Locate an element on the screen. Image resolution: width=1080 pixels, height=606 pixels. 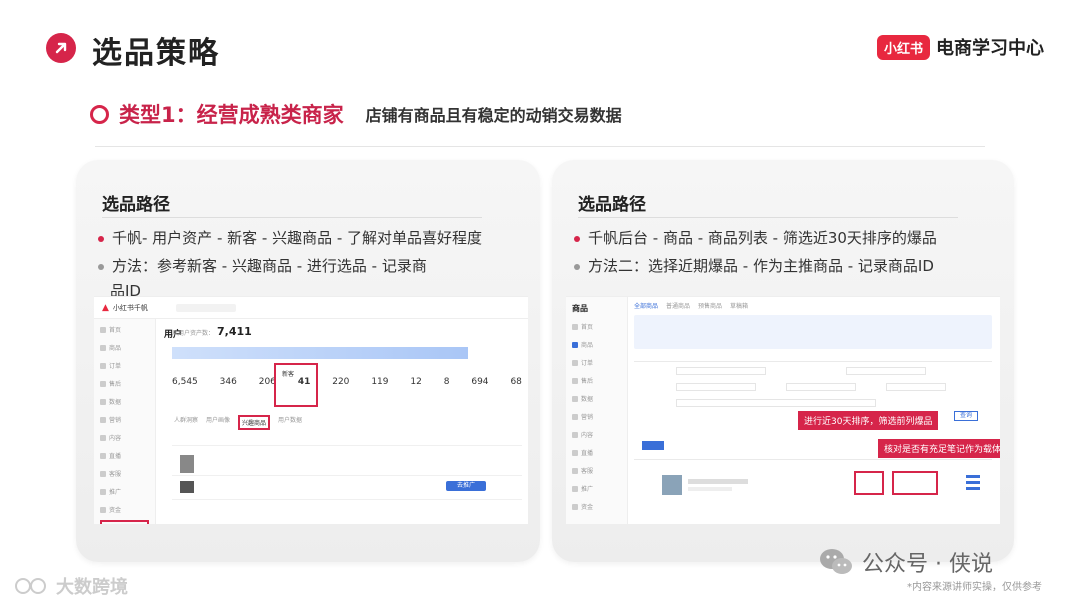
wechat-label: 公众号 · 侠说 is located at coordinates (927, 564).